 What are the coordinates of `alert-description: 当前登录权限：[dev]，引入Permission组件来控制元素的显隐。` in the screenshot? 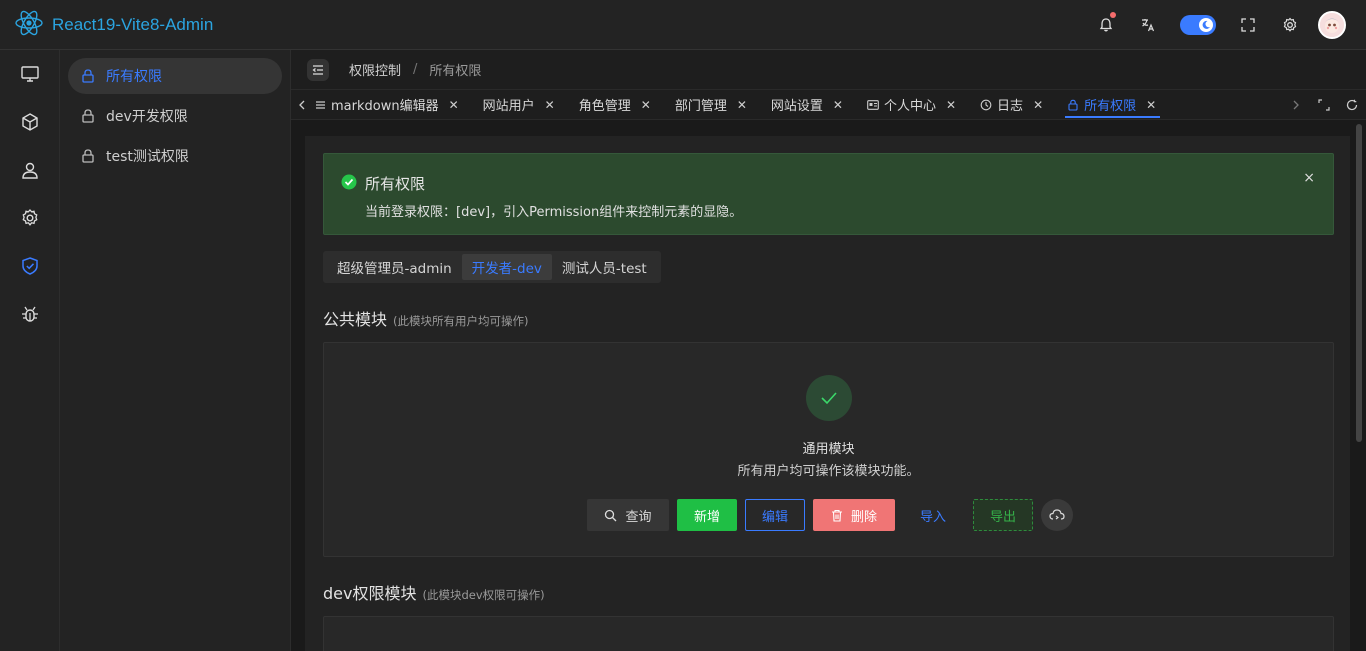 It's located at (554, 212).